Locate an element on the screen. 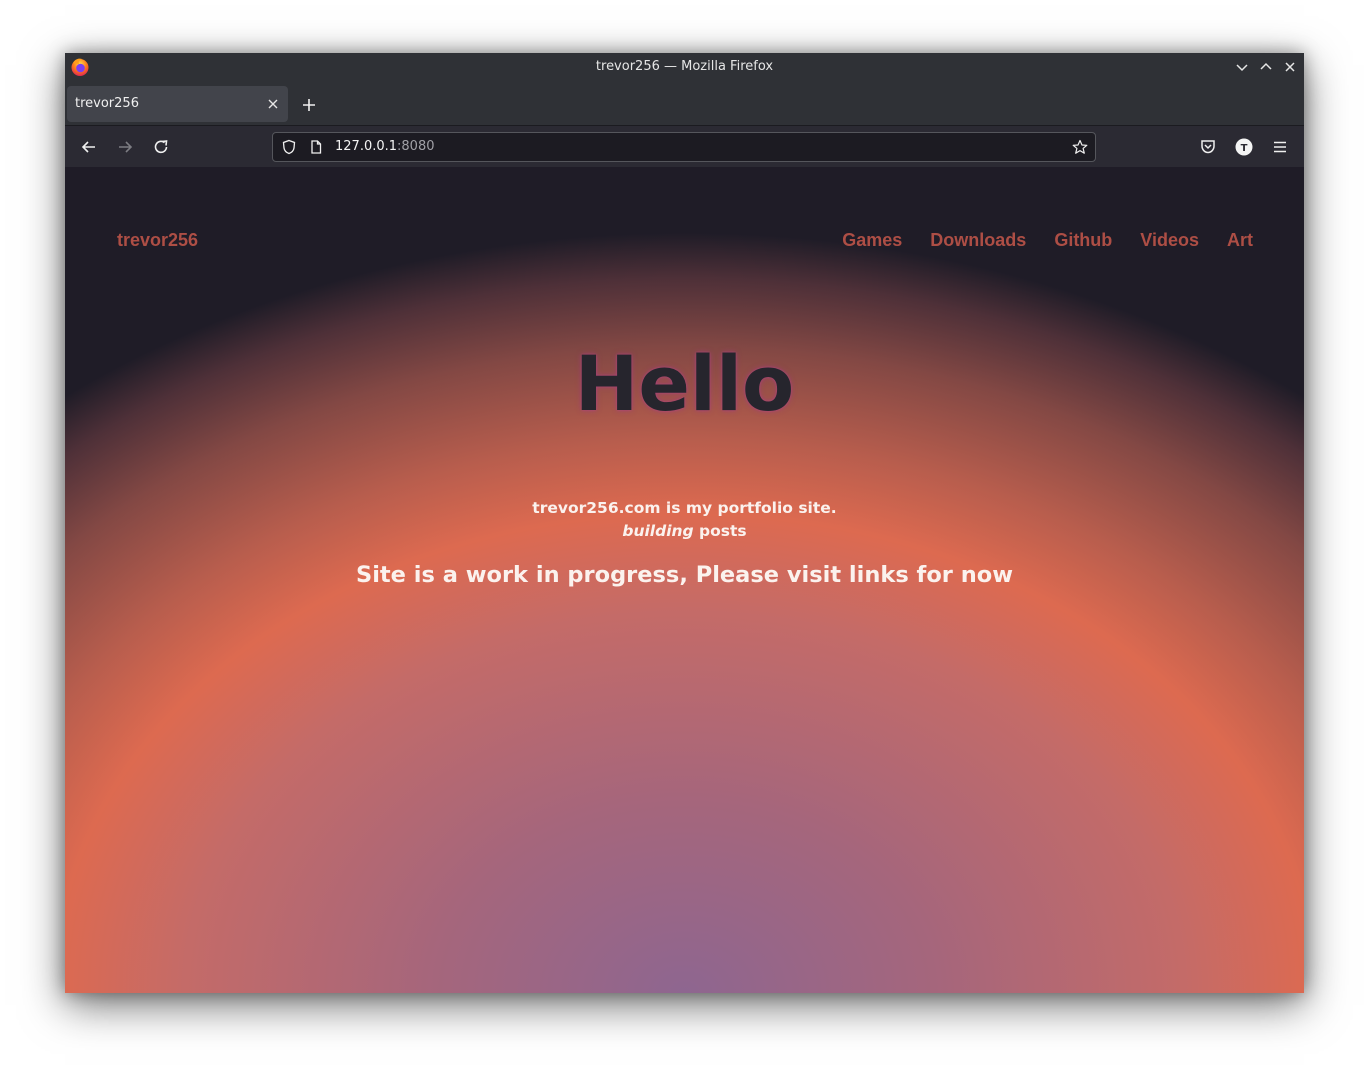 The width and height of the screenshot is (1369, 1070). url-bar: 127.0.0.1:8080 is located at coordinates (684, 147).